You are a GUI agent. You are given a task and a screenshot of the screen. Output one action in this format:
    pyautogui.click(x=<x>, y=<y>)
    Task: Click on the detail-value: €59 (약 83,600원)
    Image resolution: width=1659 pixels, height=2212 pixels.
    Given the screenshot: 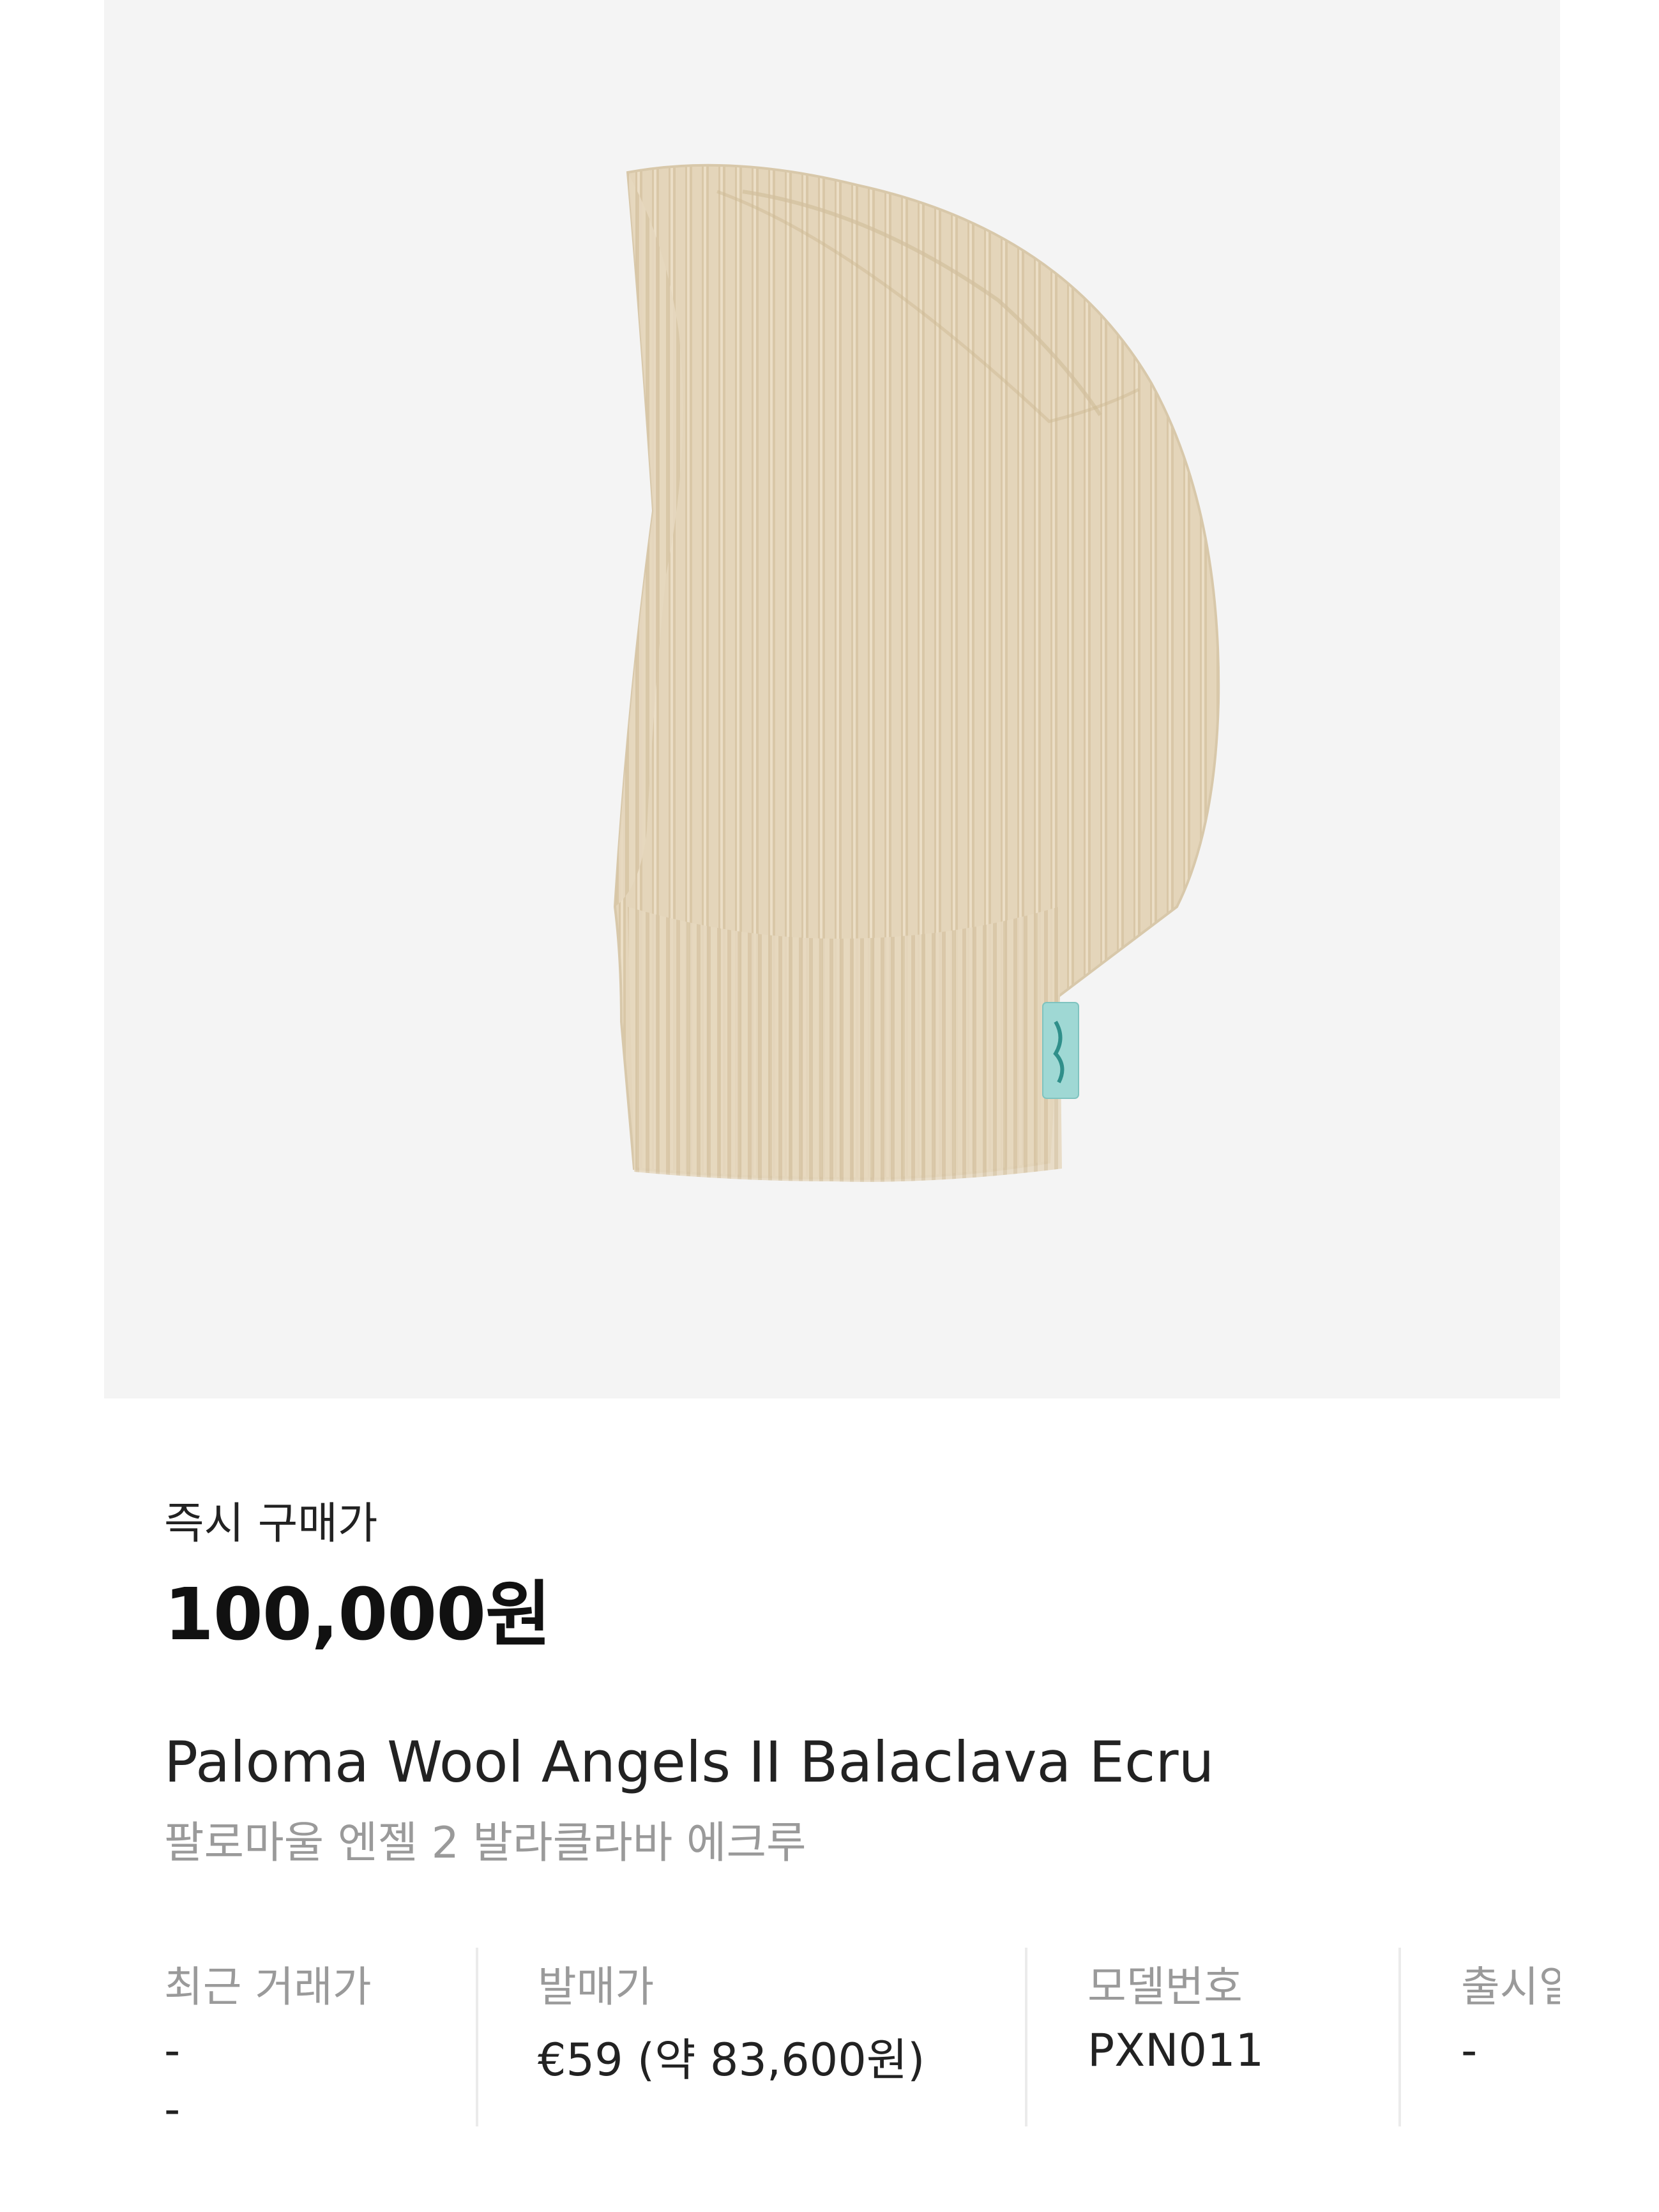 What is the action you would take?
    pyautogui.click(x=731, y=2060)
    